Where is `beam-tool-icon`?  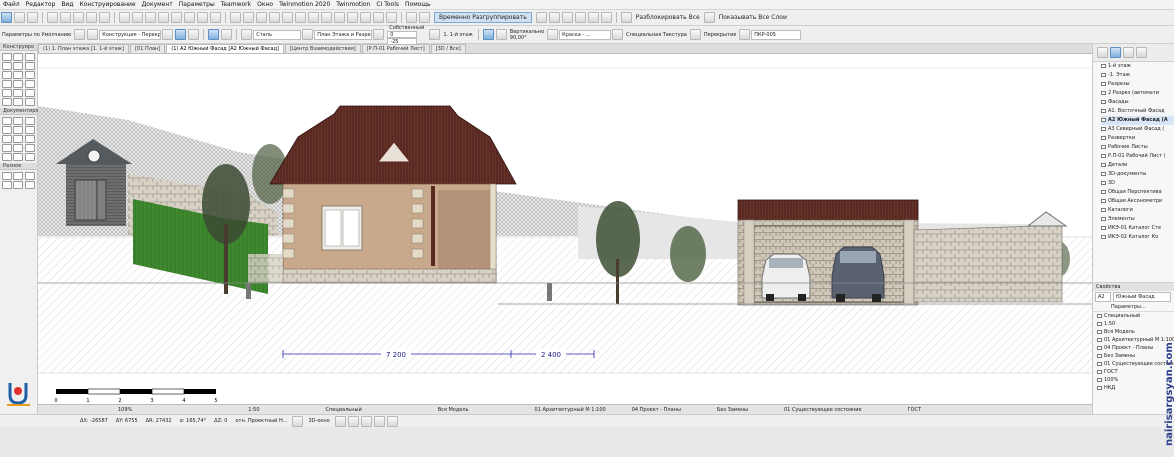 beam-tool-icon is located at coordinates (18, 66).